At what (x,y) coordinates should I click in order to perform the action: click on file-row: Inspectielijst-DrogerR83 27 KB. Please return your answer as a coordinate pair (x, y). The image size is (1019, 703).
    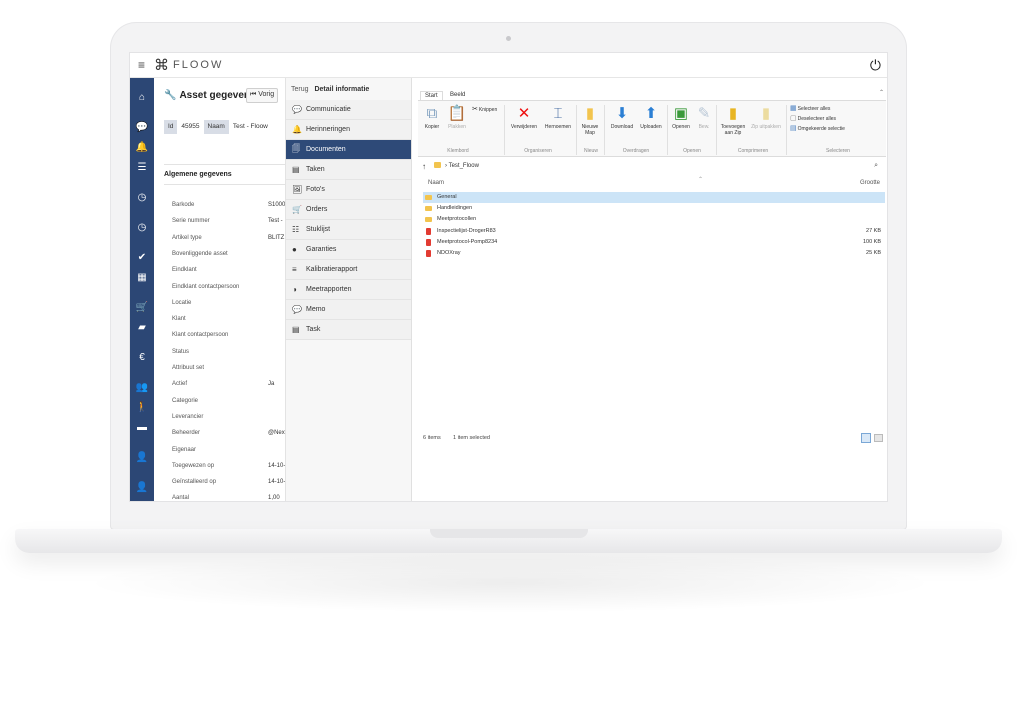
    Looking at the image, I should click on (654, 231).